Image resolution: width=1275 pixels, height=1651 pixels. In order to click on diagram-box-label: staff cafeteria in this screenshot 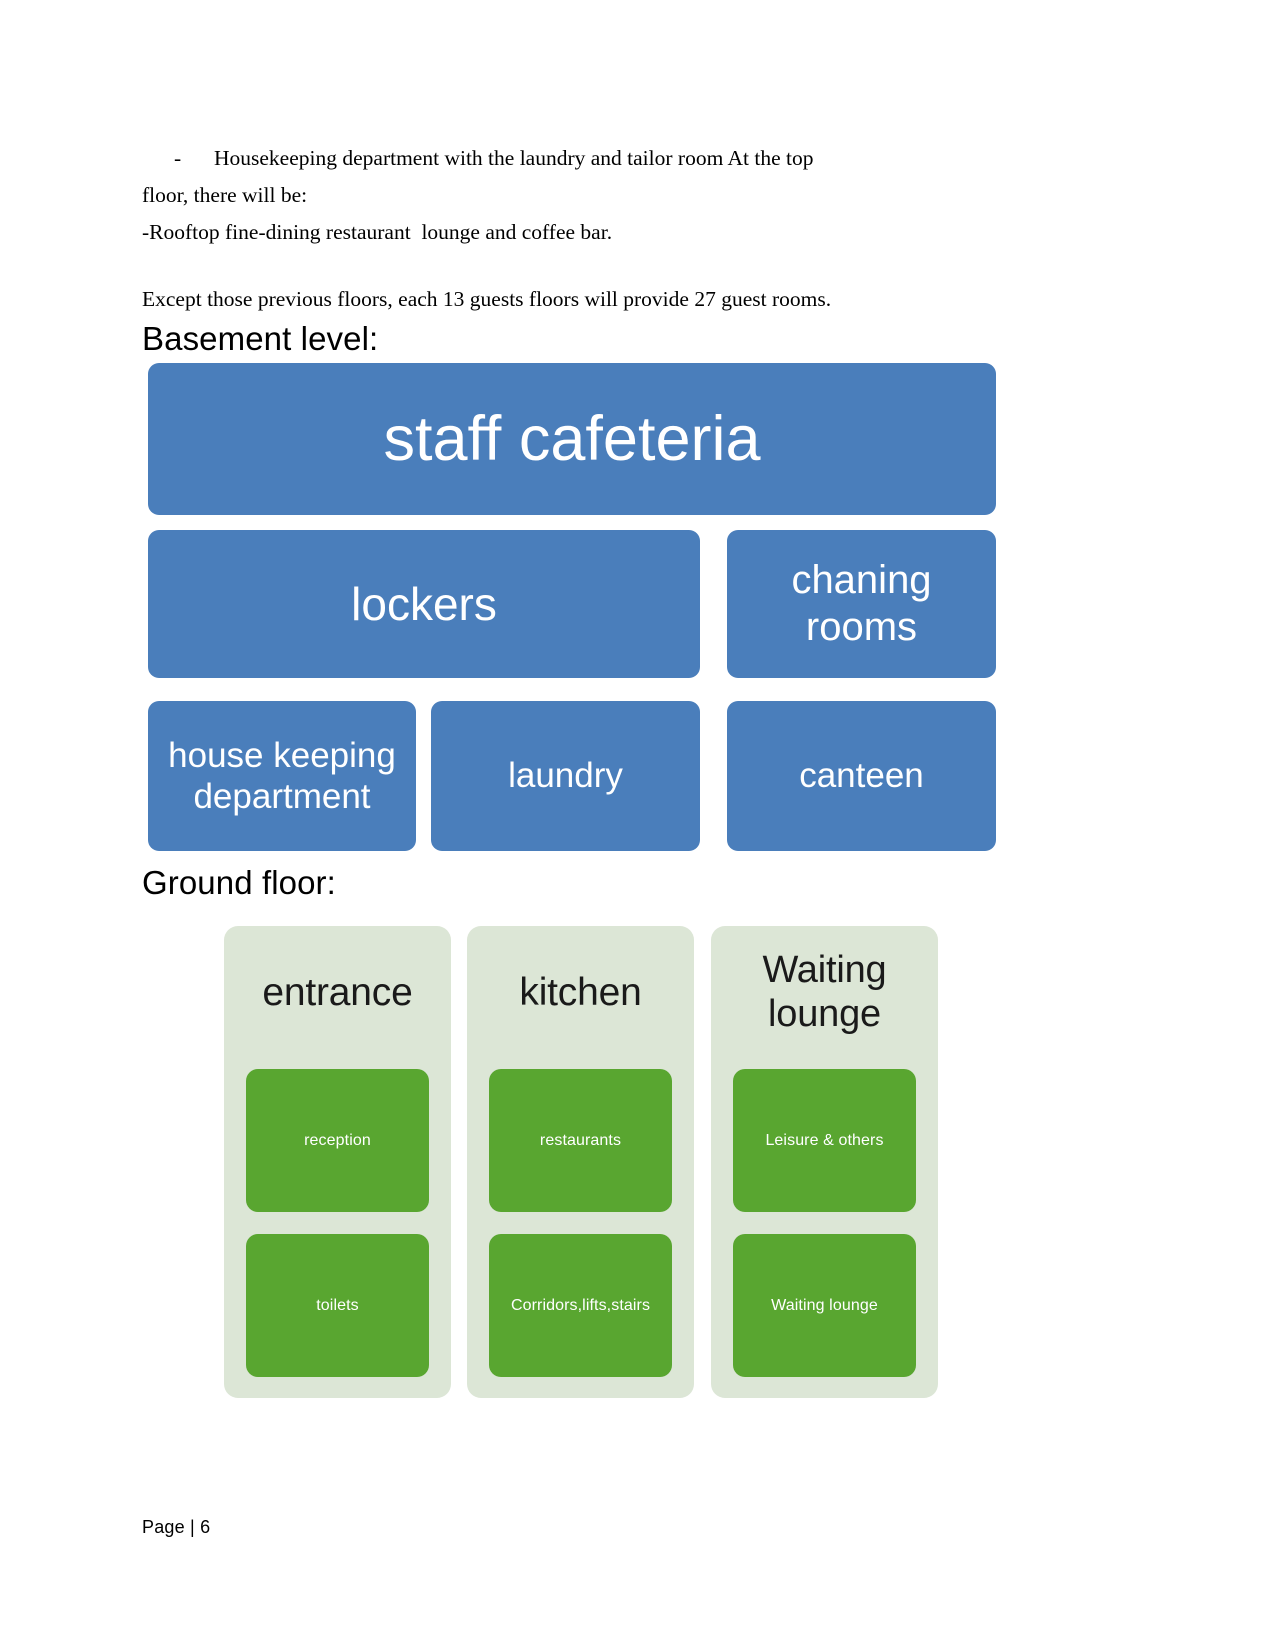, I will do `click(572, 438)`.